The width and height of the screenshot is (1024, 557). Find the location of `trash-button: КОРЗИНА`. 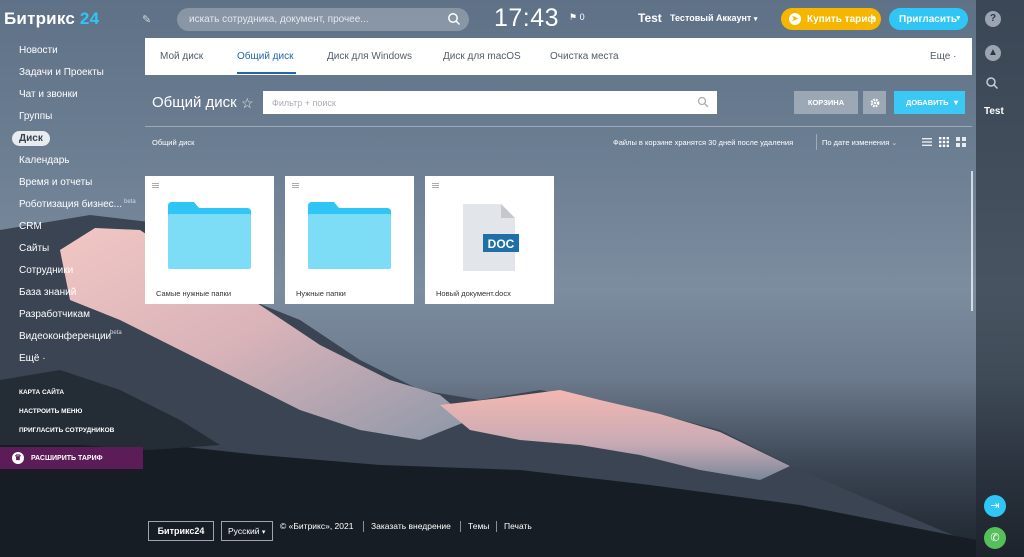

trash-button: КОРЗИНА is located at coordinates (826, 102).